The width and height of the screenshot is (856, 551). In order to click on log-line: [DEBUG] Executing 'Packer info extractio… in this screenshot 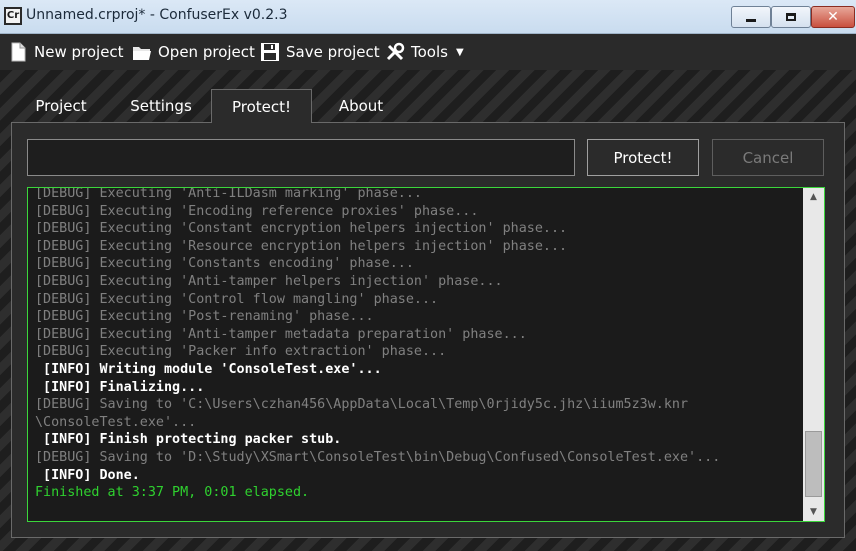, I will do `click(241, 352)`.